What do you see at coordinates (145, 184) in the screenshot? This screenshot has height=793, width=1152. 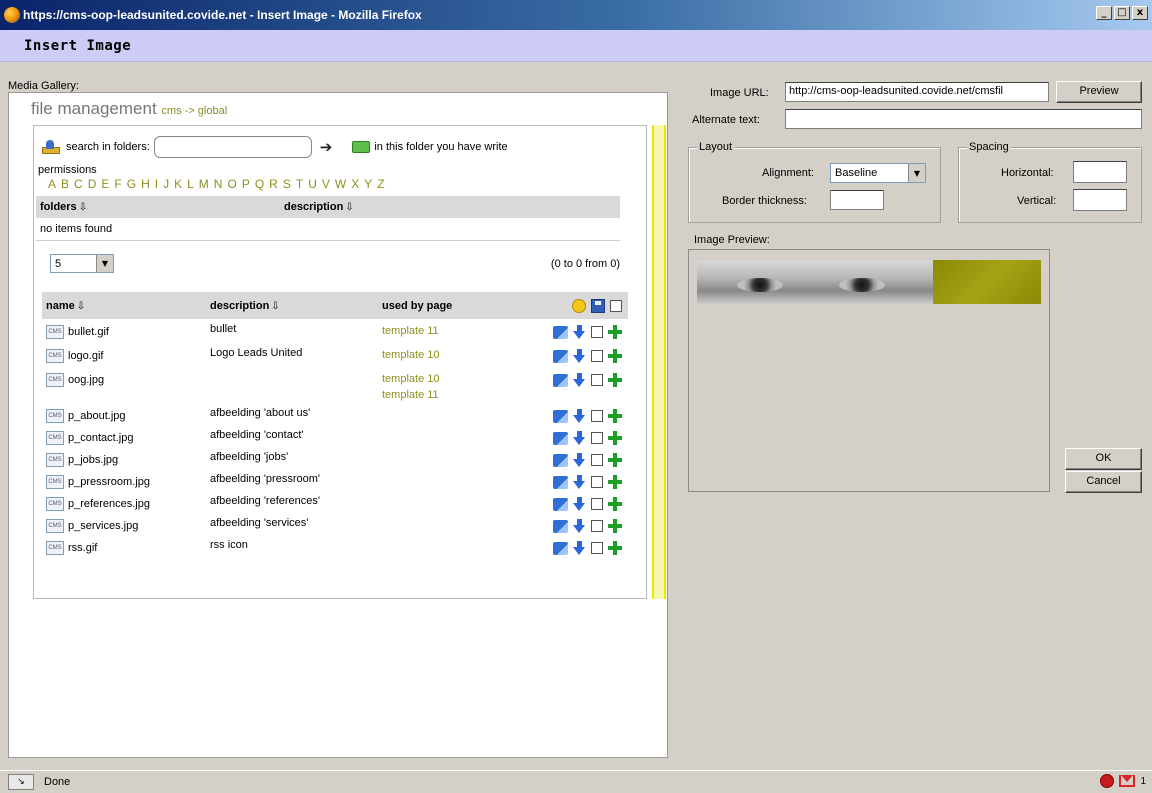 I see `letter-h: H` at bounding box center [145, 184].